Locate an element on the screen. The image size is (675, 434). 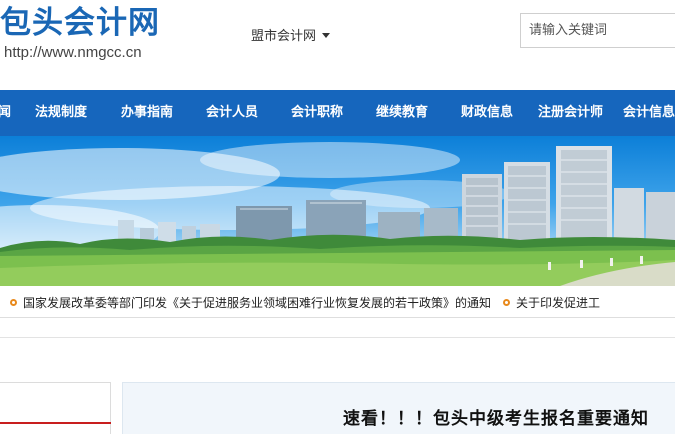
nav-item-guide: 办事指南 is located at coordinates (147, 113).